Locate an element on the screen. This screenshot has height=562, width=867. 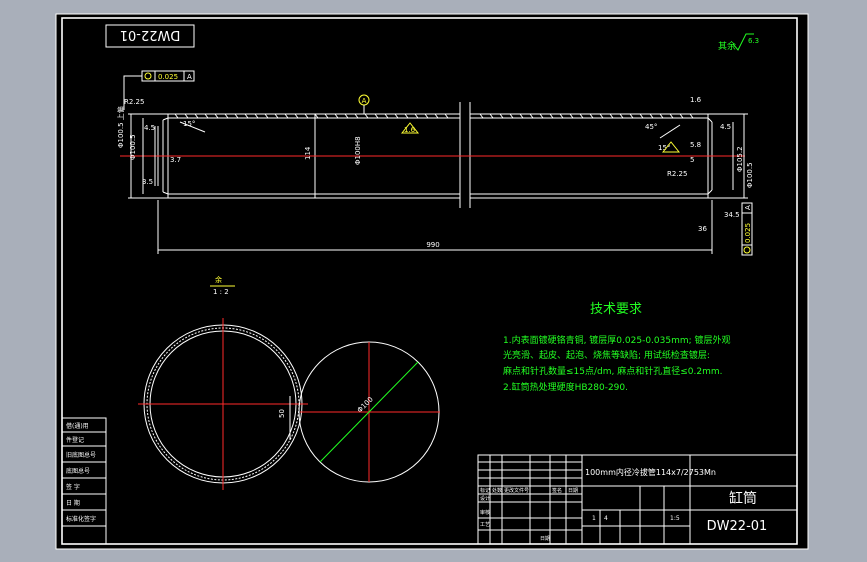
left-dimensions: R2.25 Φ100.5 上偏 Φ100.5 4.5 3.7 3.5 15° is located at coordinates (161, 148).